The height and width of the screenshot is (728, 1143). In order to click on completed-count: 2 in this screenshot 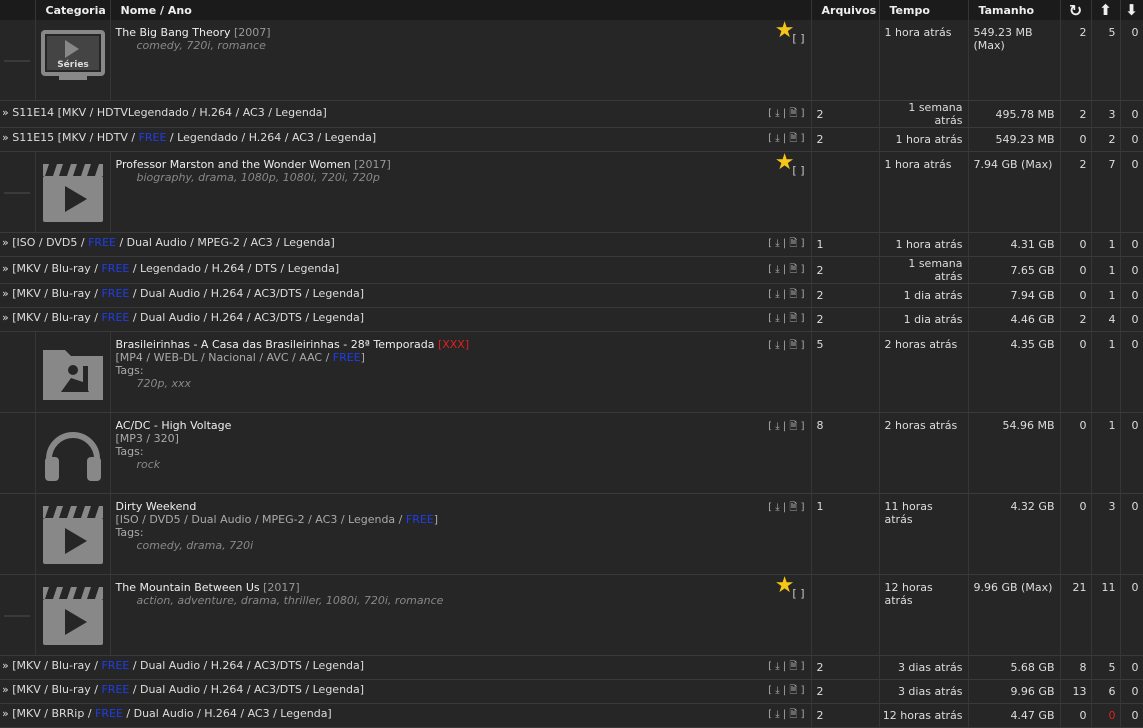, I will do `click(1076, 60)`.